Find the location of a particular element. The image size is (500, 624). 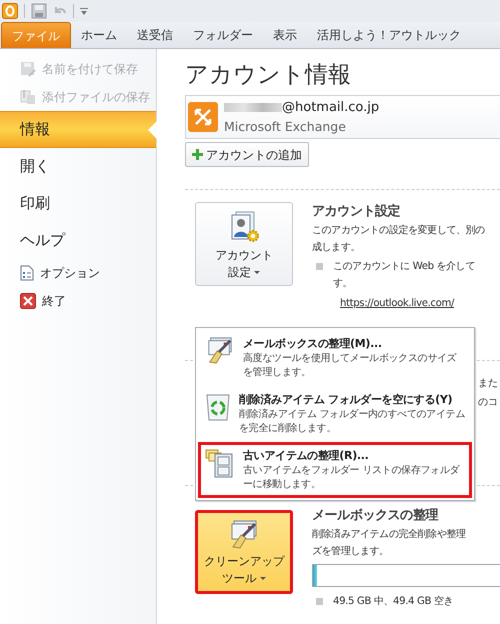

bullet-text: このアカウントに Web を介して is located at coordinates (404, 267).